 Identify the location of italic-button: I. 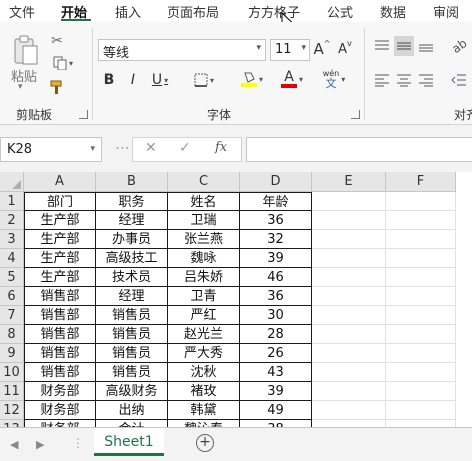
(133, 80).